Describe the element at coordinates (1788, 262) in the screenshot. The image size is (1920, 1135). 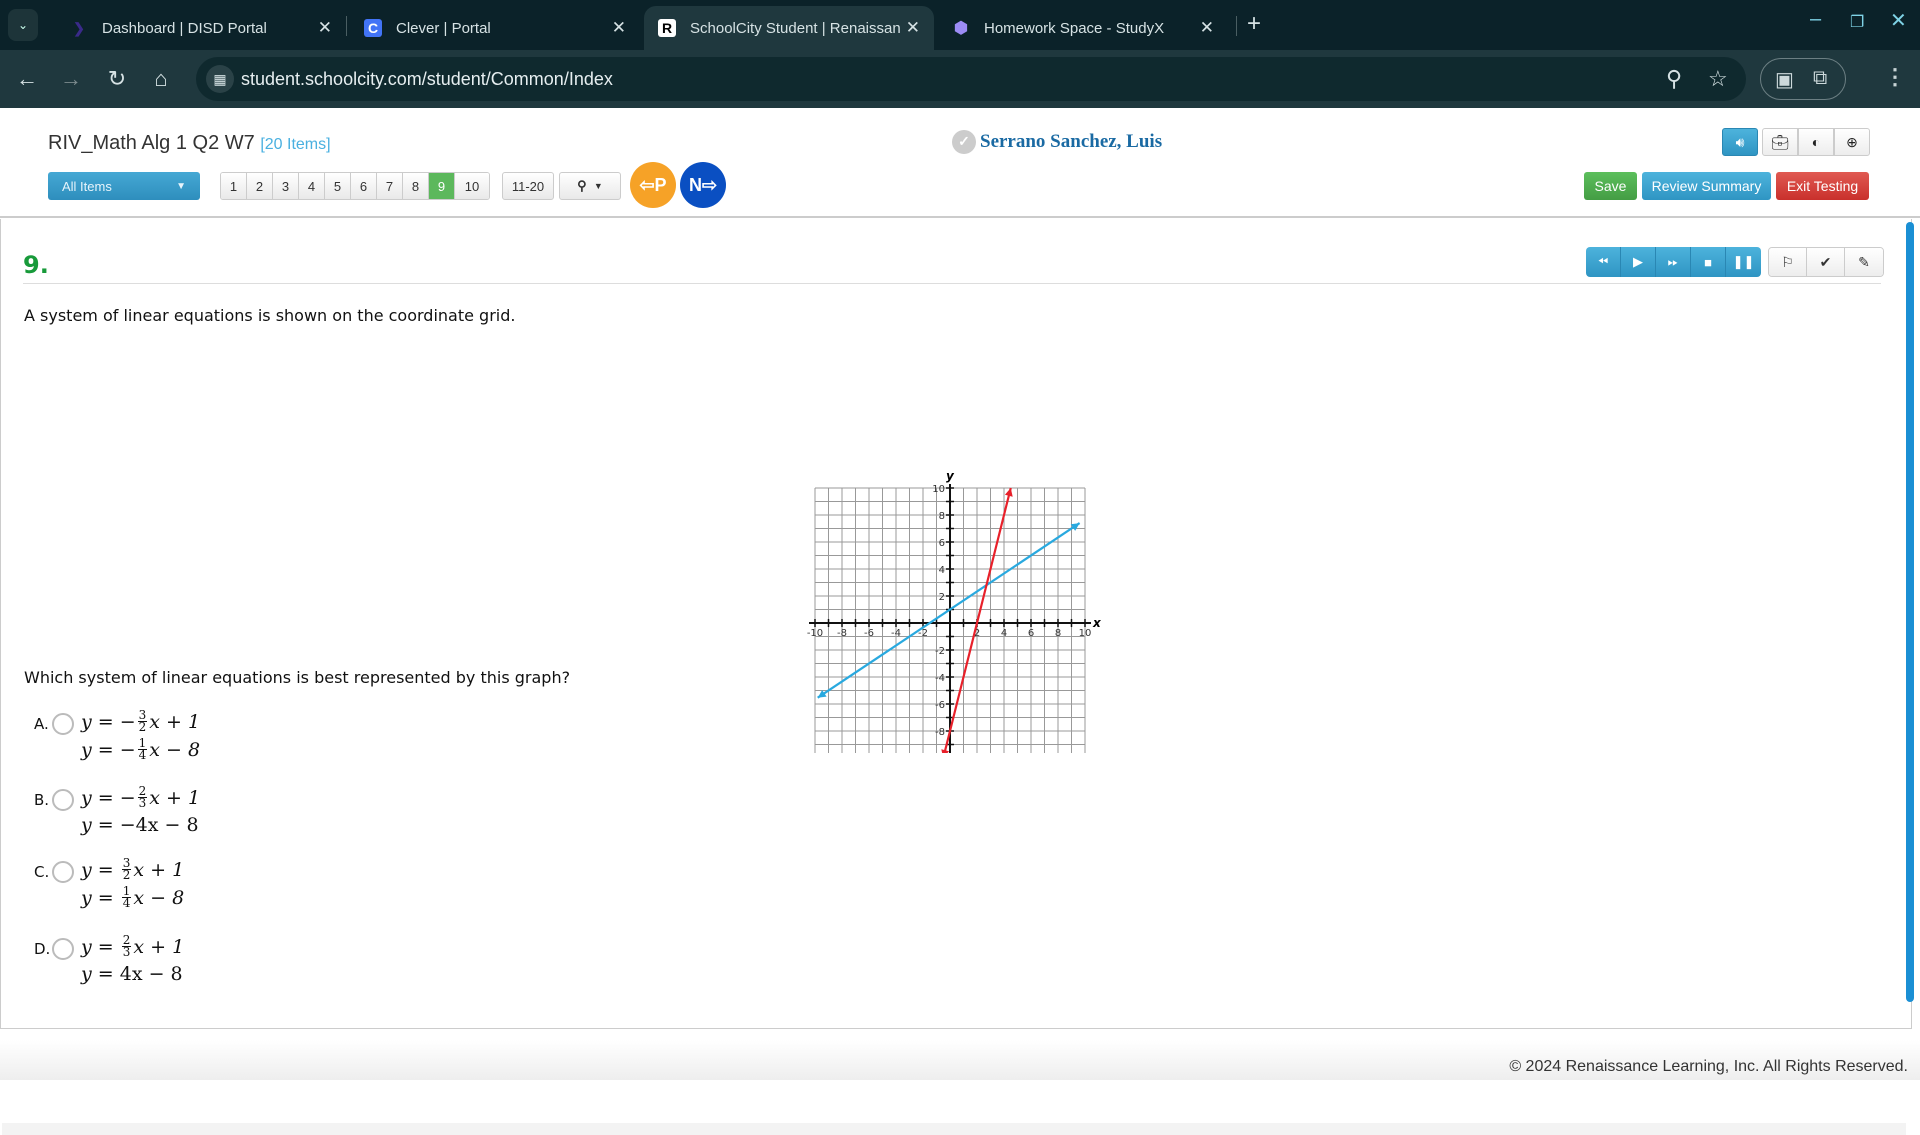
I see `flag-icon: ⚐` at that location.